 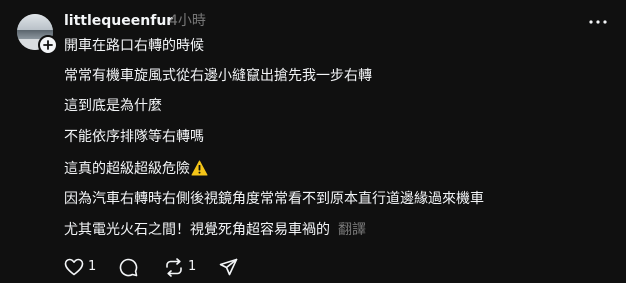 I want to click on post-text-line: 不能依序排隊等右轉嗎, so click(x=134, y=137).